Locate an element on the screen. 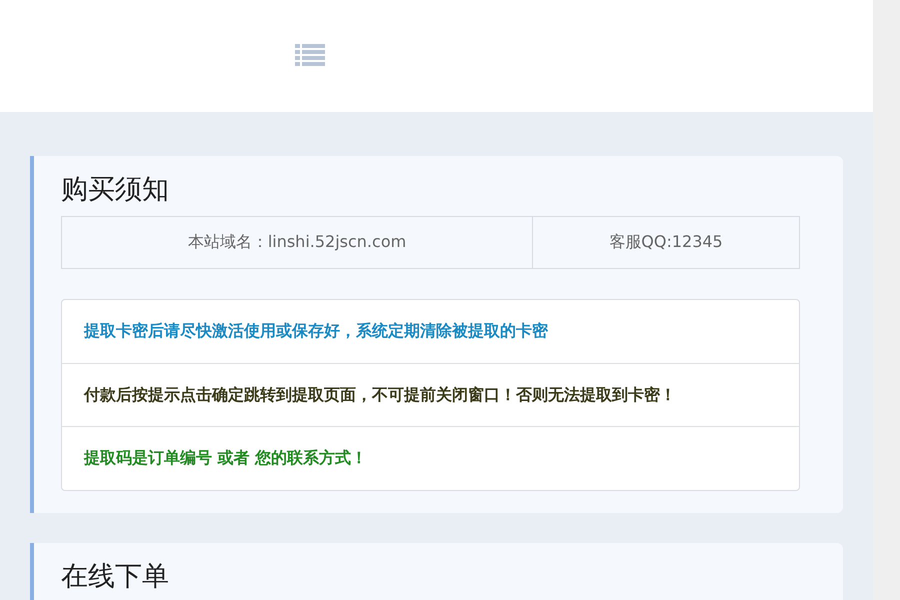 Image resolution: width=900 pixels, height=600 pixels. notice-text: 提取码是订单编号 或者 您的联系方式！ is located at coordinates (430, 458).